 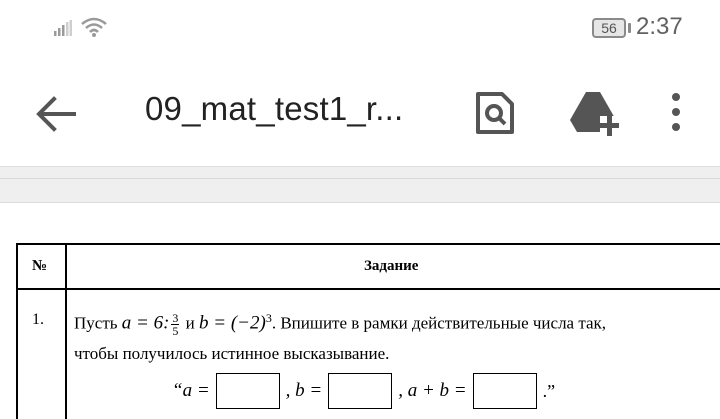 What do you see at coordinates (232, 353) in the screenshot?
I see `task-text-line2: чтобы получилось истинное высказывание.` at bounding box center [232, 353].